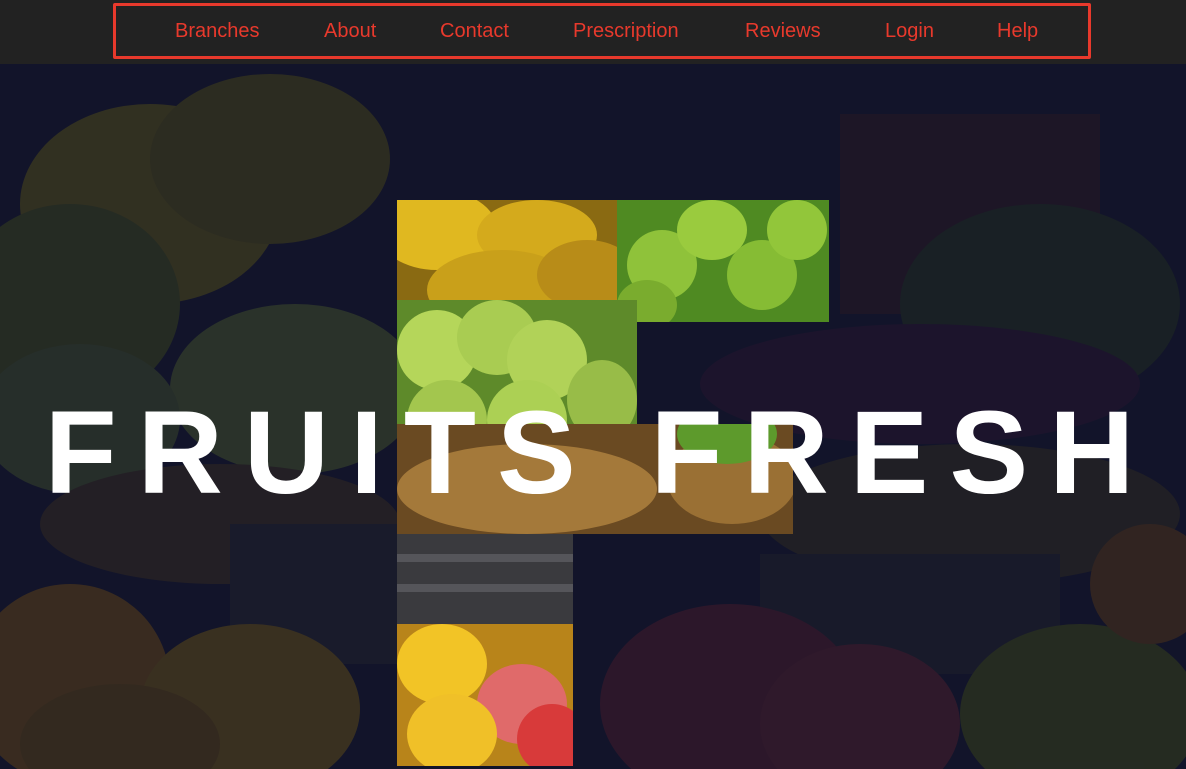 This screenshot has height=769, width=1186. I want to click on nav-link-contact: Contact, so click(474, 31).